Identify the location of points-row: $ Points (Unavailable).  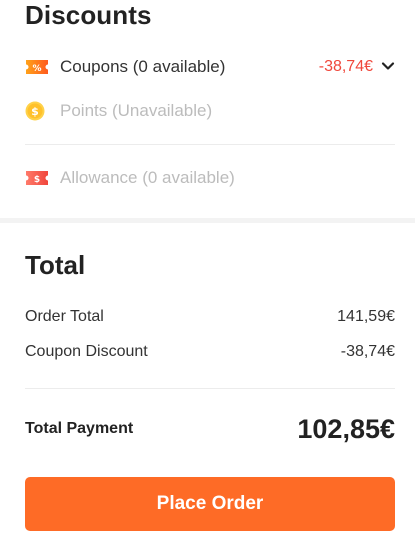
(210, 111).